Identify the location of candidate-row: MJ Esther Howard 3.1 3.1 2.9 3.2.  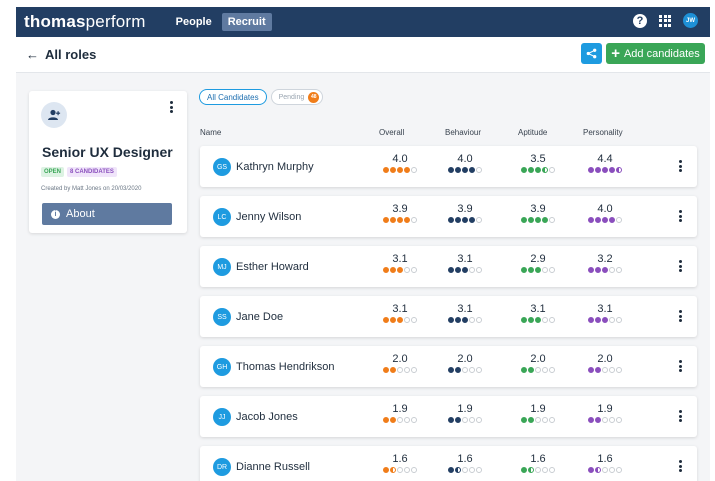
(448, 266).